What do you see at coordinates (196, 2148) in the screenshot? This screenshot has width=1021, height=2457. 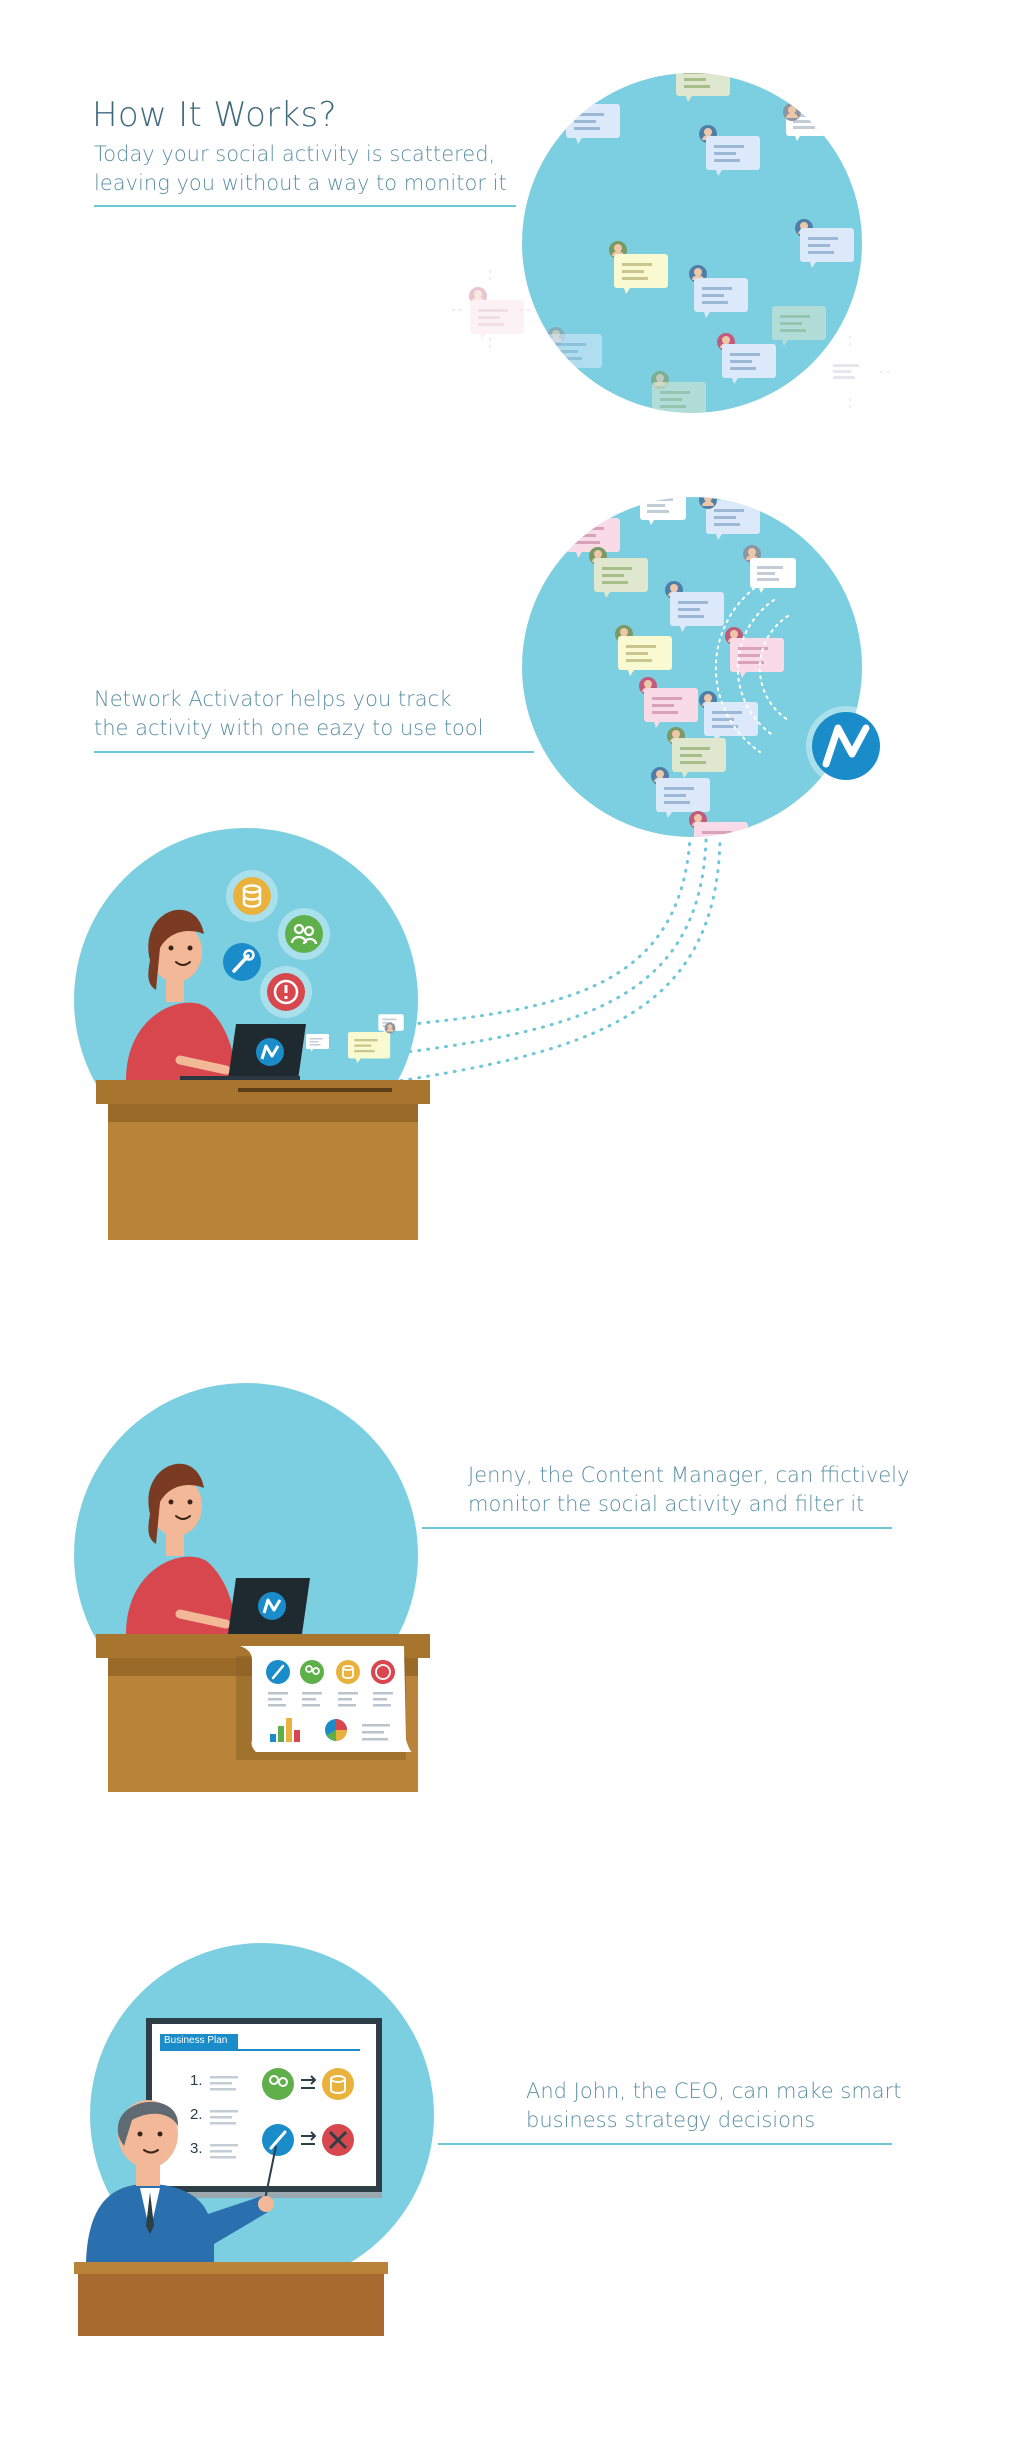 I see `board-step-3: 3.` at bounding box center [196, 2148].